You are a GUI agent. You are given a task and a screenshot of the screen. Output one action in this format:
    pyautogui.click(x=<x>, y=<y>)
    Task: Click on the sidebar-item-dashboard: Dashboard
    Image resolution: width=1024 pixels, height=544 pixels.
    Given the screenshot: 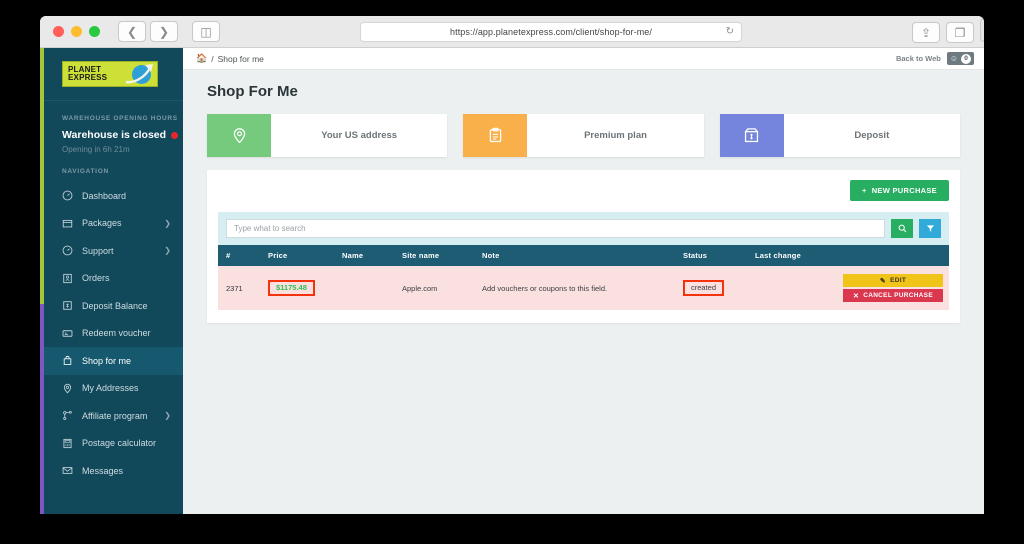 What is the action you would take?
    pyautogui.click(x=113, y=196)
    